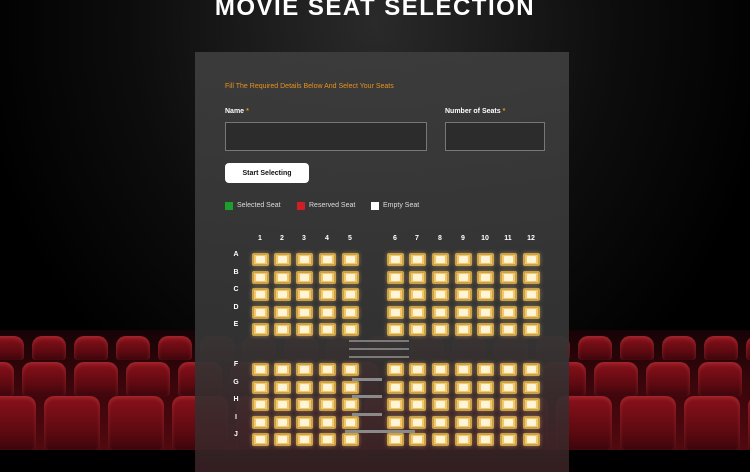 The image size is (750, 472). Describe the element at coordinates (463, 369) in the screenshot. I see `seat-F9` at that location.